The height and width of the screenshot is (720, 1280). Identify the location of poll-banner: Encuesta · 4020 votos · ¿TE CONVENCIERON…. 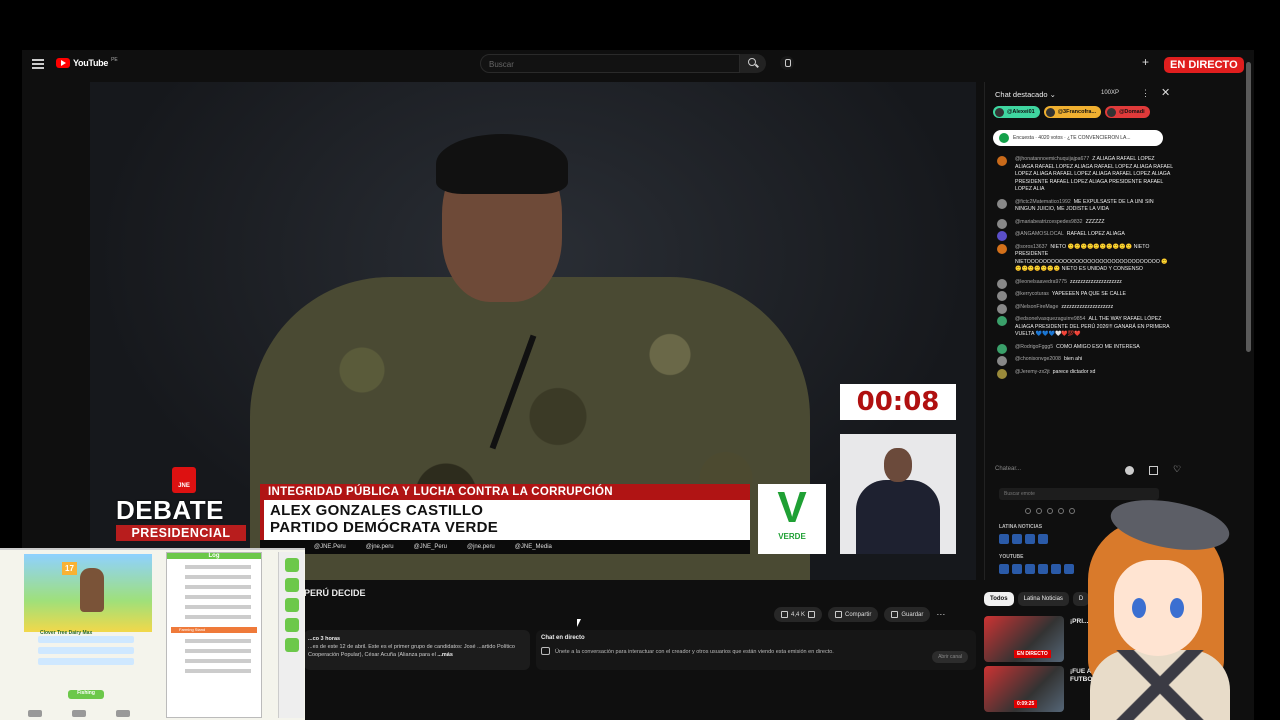
(1078, 138).